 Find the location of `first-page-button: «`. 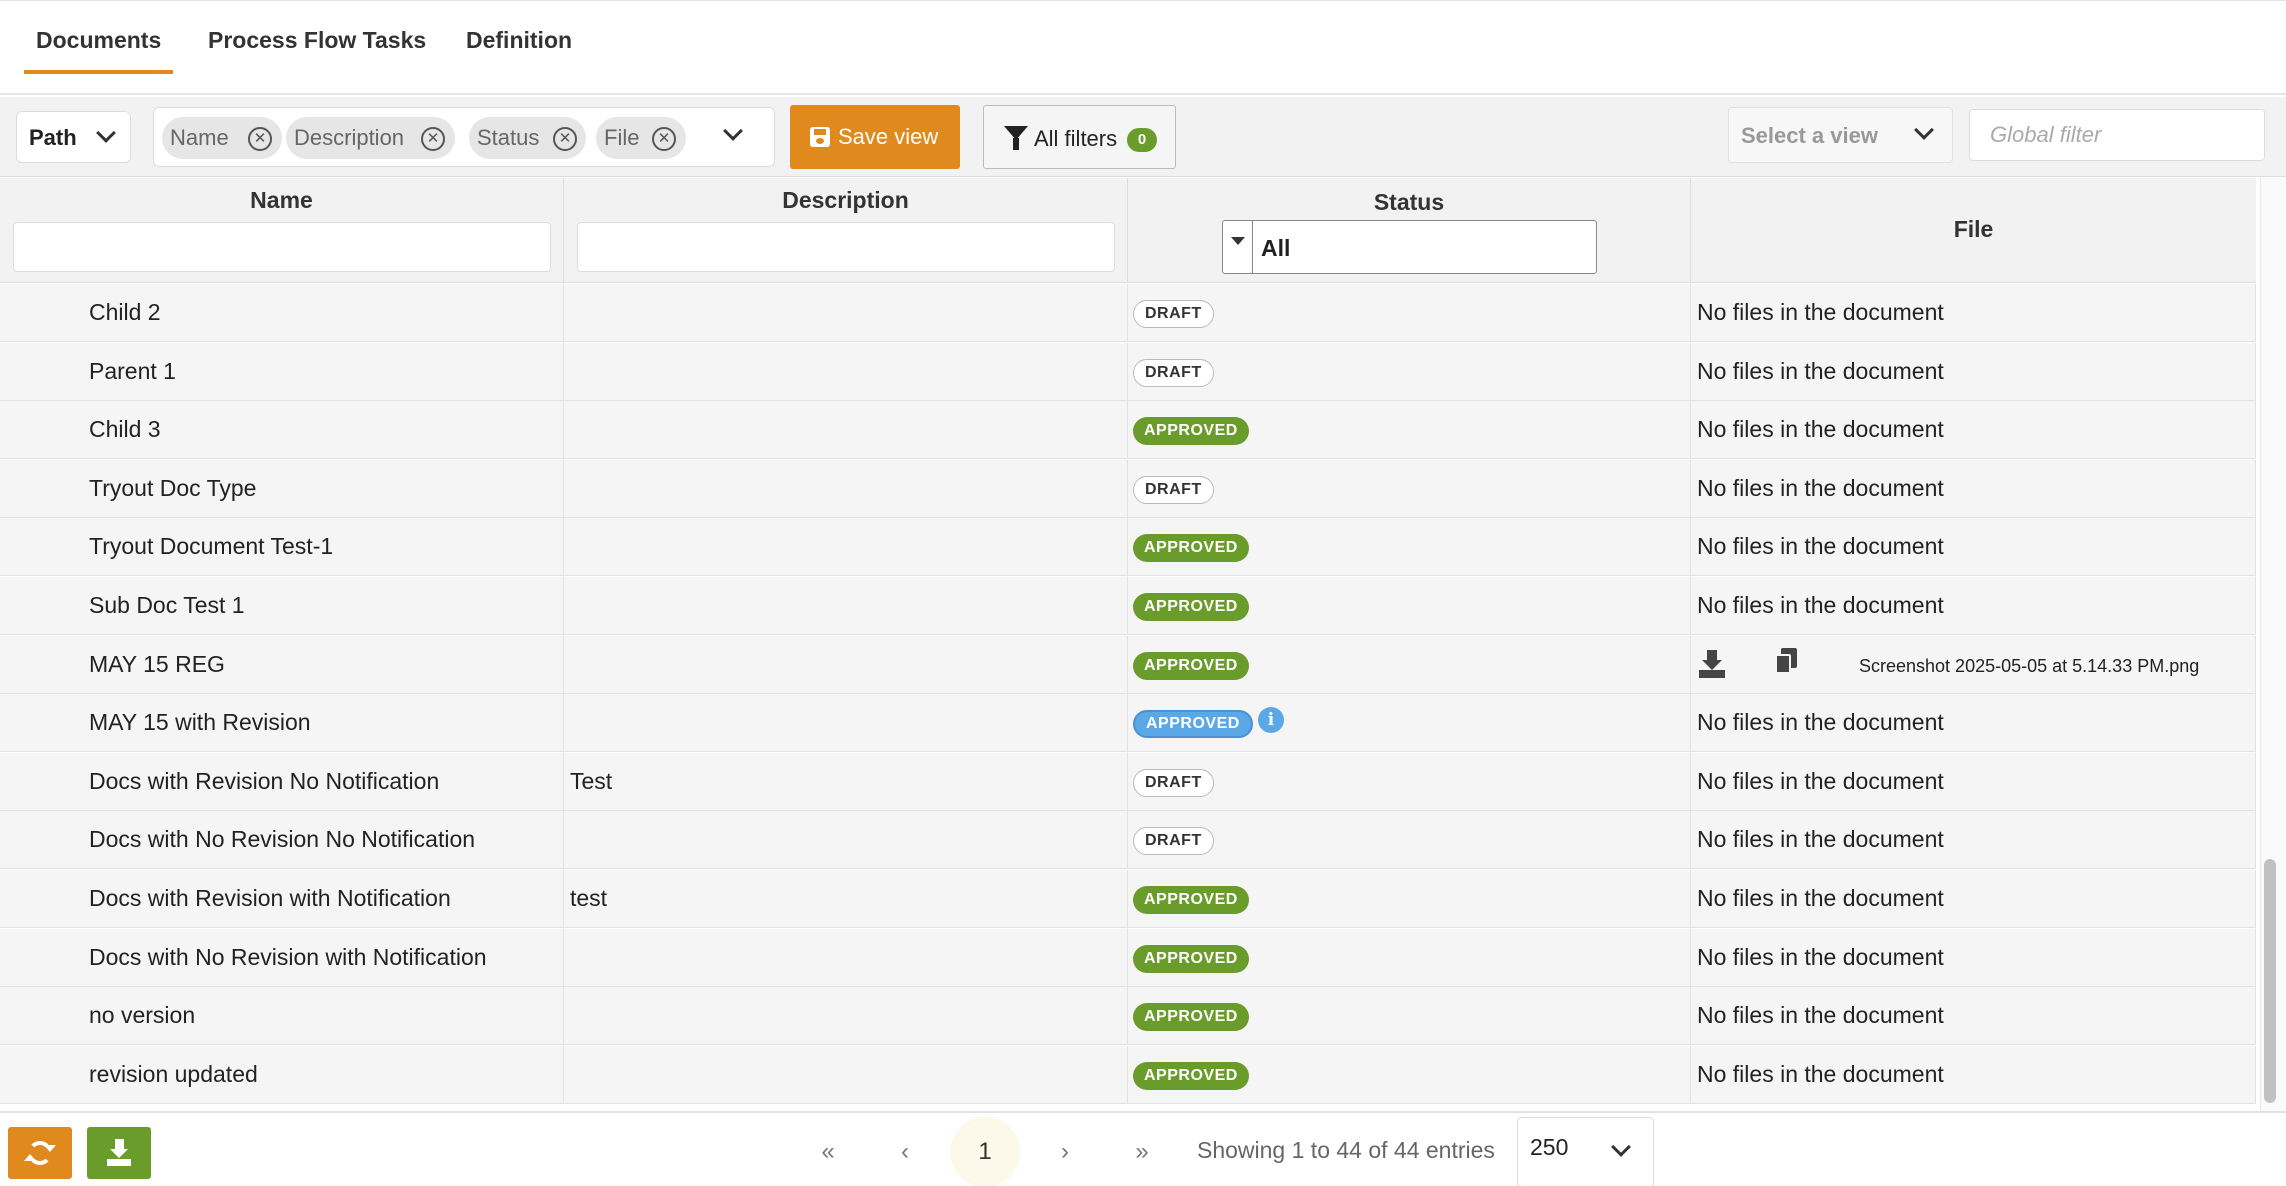

first-page-button: « is located at coordinates (828, 1152).